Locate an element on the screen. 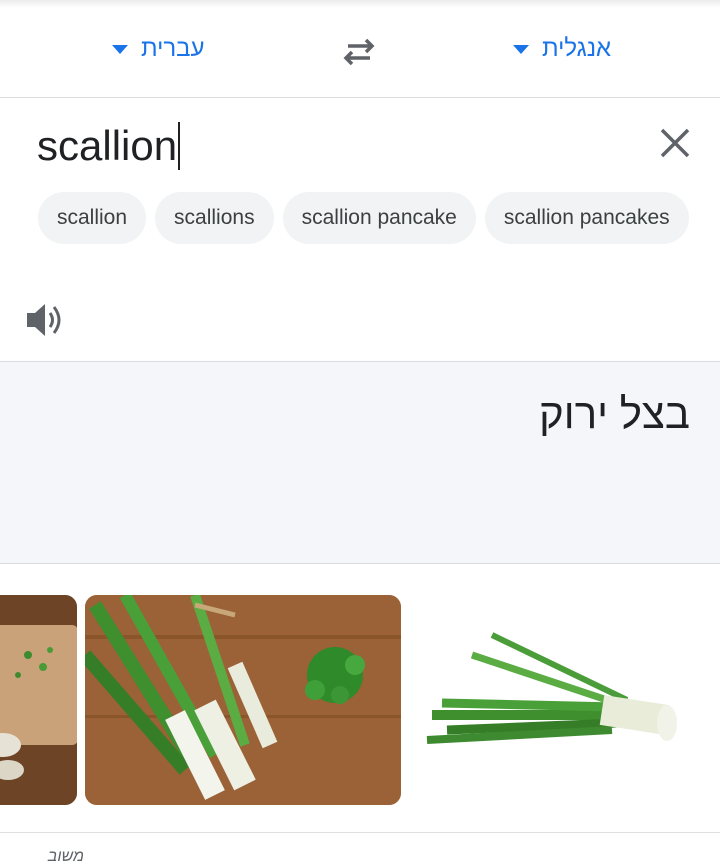 The height and width of the screenshot is (866, 720). close-icon is located at coordinates (675, 143).